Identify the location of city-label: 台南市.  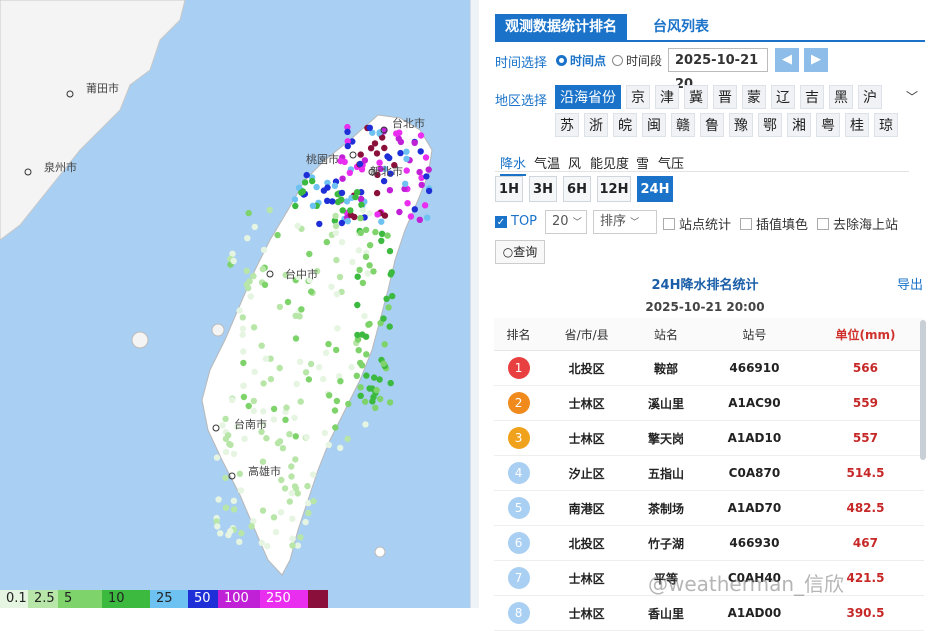
(250, 424).